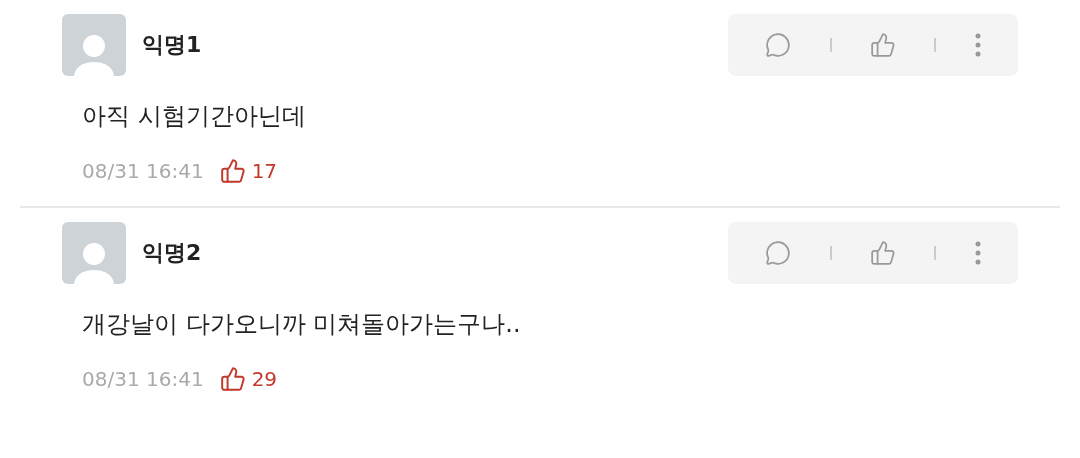  What do you see at coordinates (264, 379) in the screenshot?
I see `like-count: 29` at bounding box center [264, 379].